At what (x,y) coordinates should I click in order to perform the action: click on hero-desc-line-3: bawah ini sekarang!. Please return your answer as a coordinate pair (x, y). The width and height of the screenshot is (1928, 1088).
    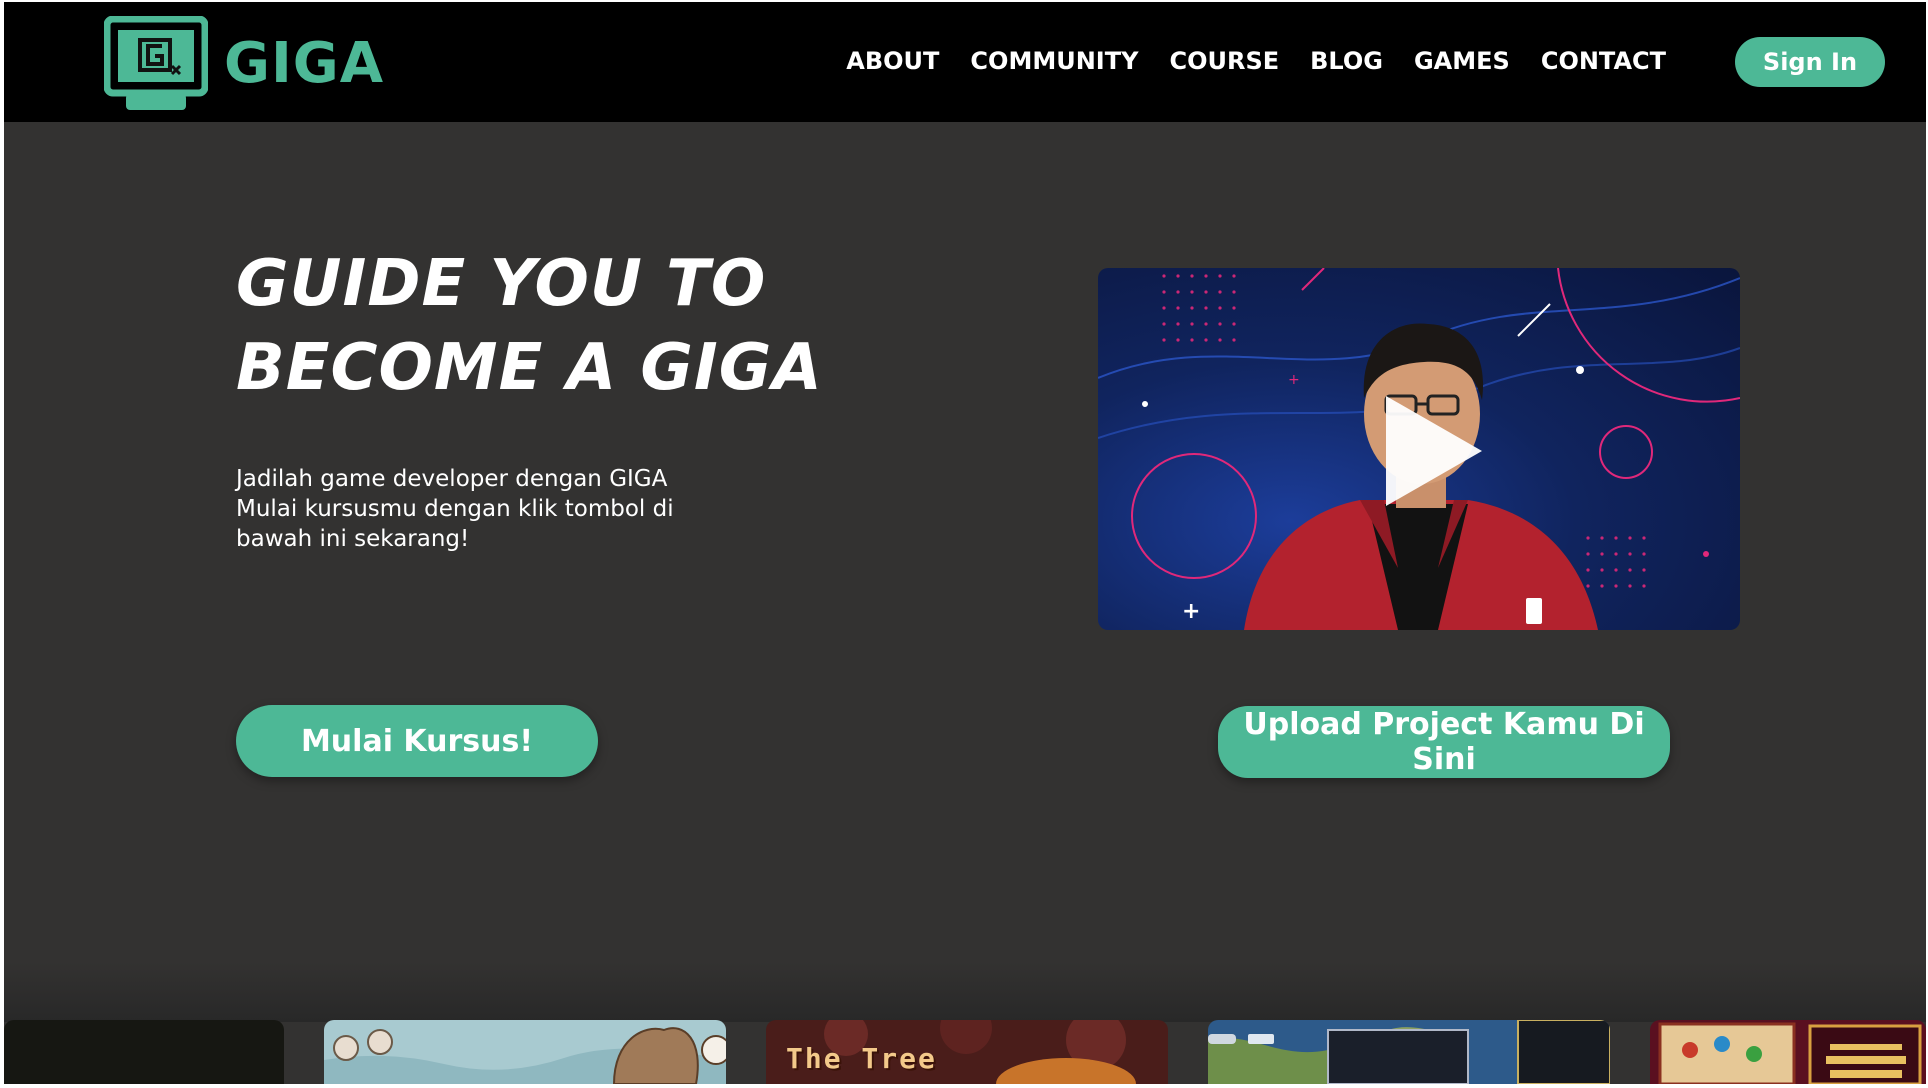
    Looking at the image, I should click on (353, 539).